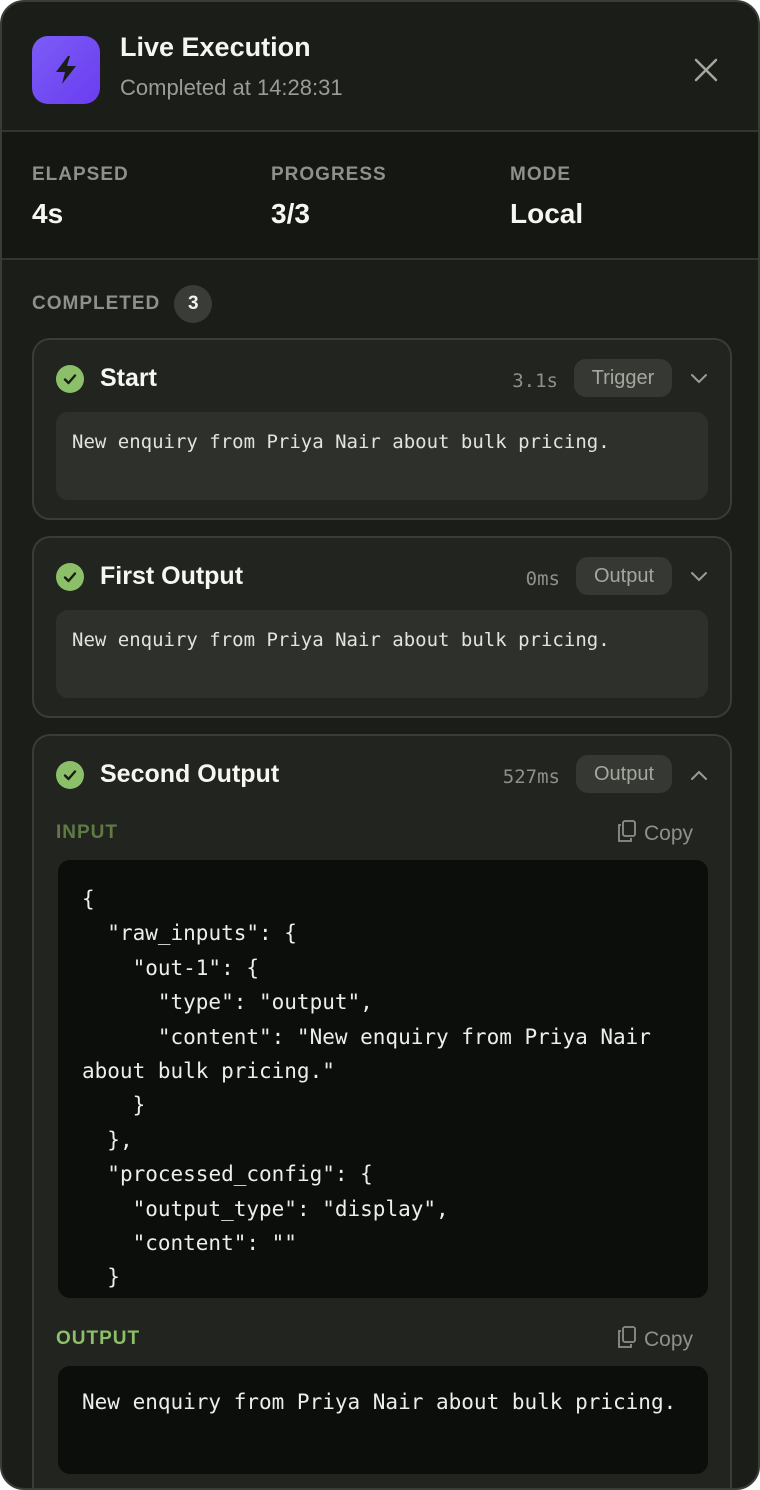 The height and width of the screenshot is (1490, 760). What do you see at coordinates (547, 213) in the screenshot?
I see `stat-value: Local` at bounding box center [547, 213].